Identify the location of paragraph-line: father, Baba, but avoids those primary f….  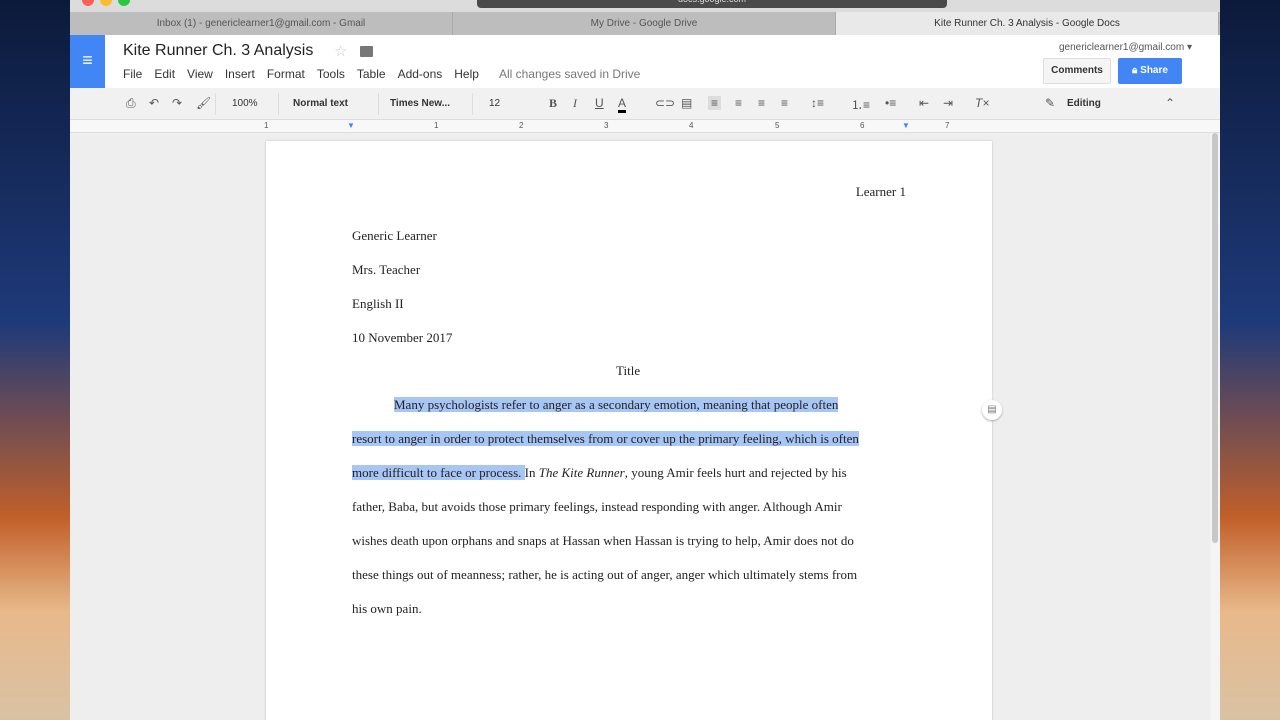
(597, 506).